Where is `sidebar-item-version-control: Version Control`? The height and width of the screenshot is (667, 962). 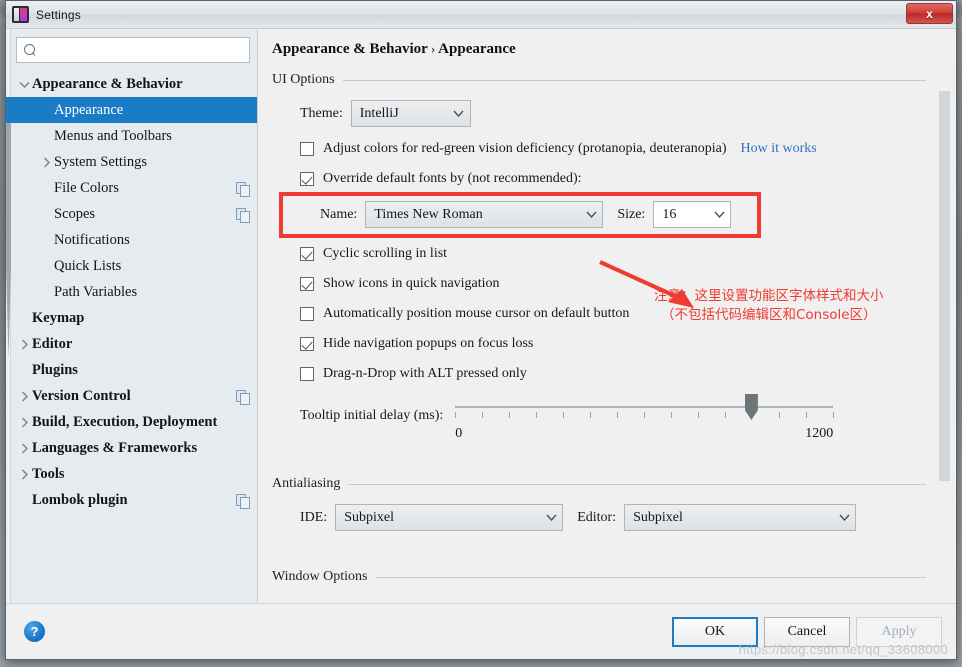 sidebar-item-version-control: Version Control is located at coordinates (131, 396).